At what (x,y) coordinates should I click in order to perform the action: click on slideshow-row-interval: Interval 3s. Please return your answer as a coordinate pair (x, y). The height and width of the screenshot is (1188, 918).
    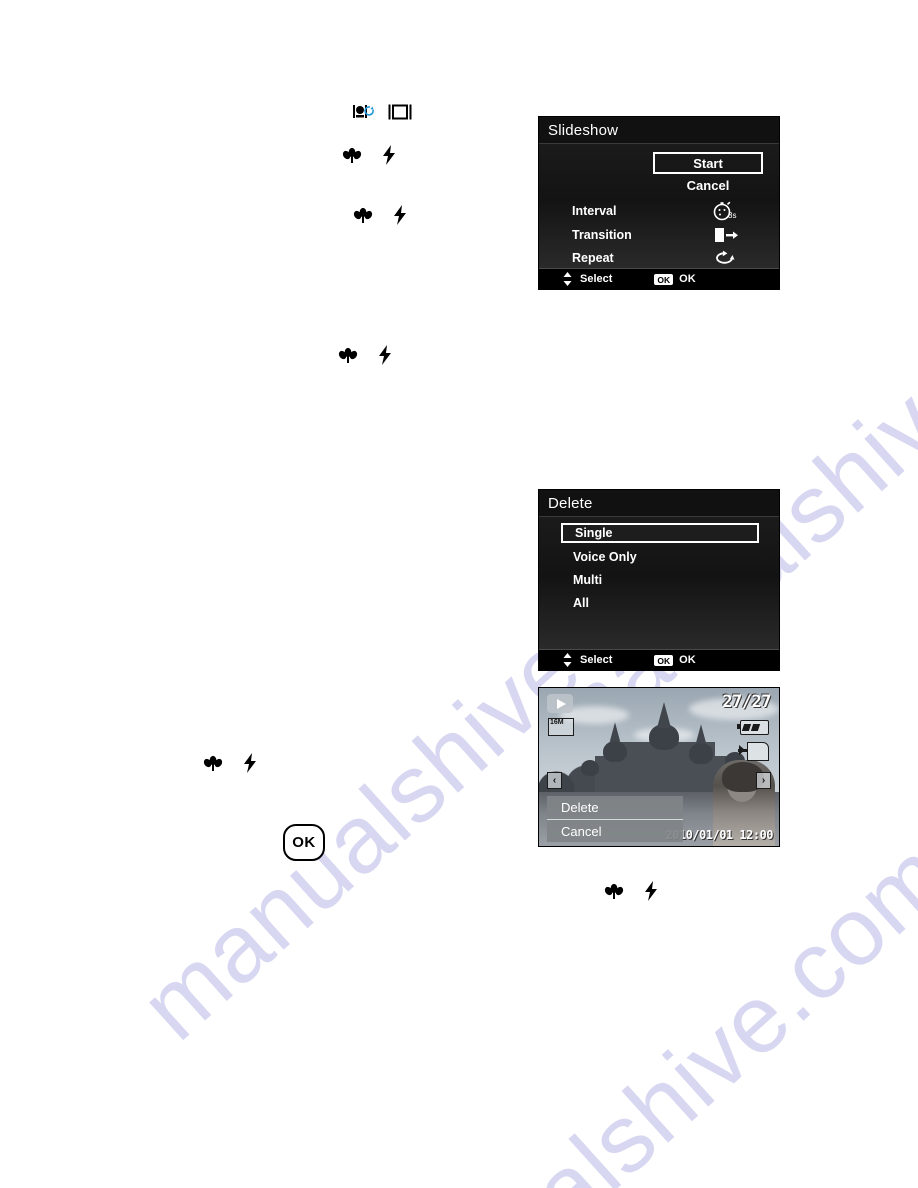
    Looking at the image, I should click on (672, 211).